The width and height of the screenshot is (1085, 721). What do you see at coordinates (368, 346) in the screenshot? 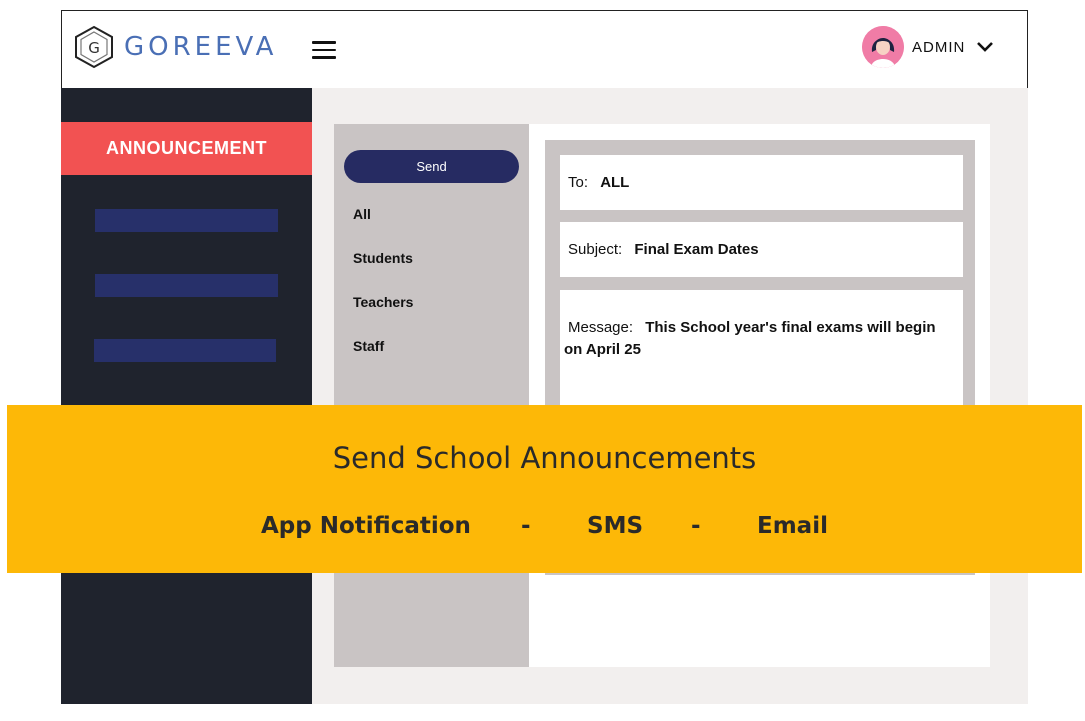
I see `audience-option-staff: Staff` at bounding box center [368, 346].